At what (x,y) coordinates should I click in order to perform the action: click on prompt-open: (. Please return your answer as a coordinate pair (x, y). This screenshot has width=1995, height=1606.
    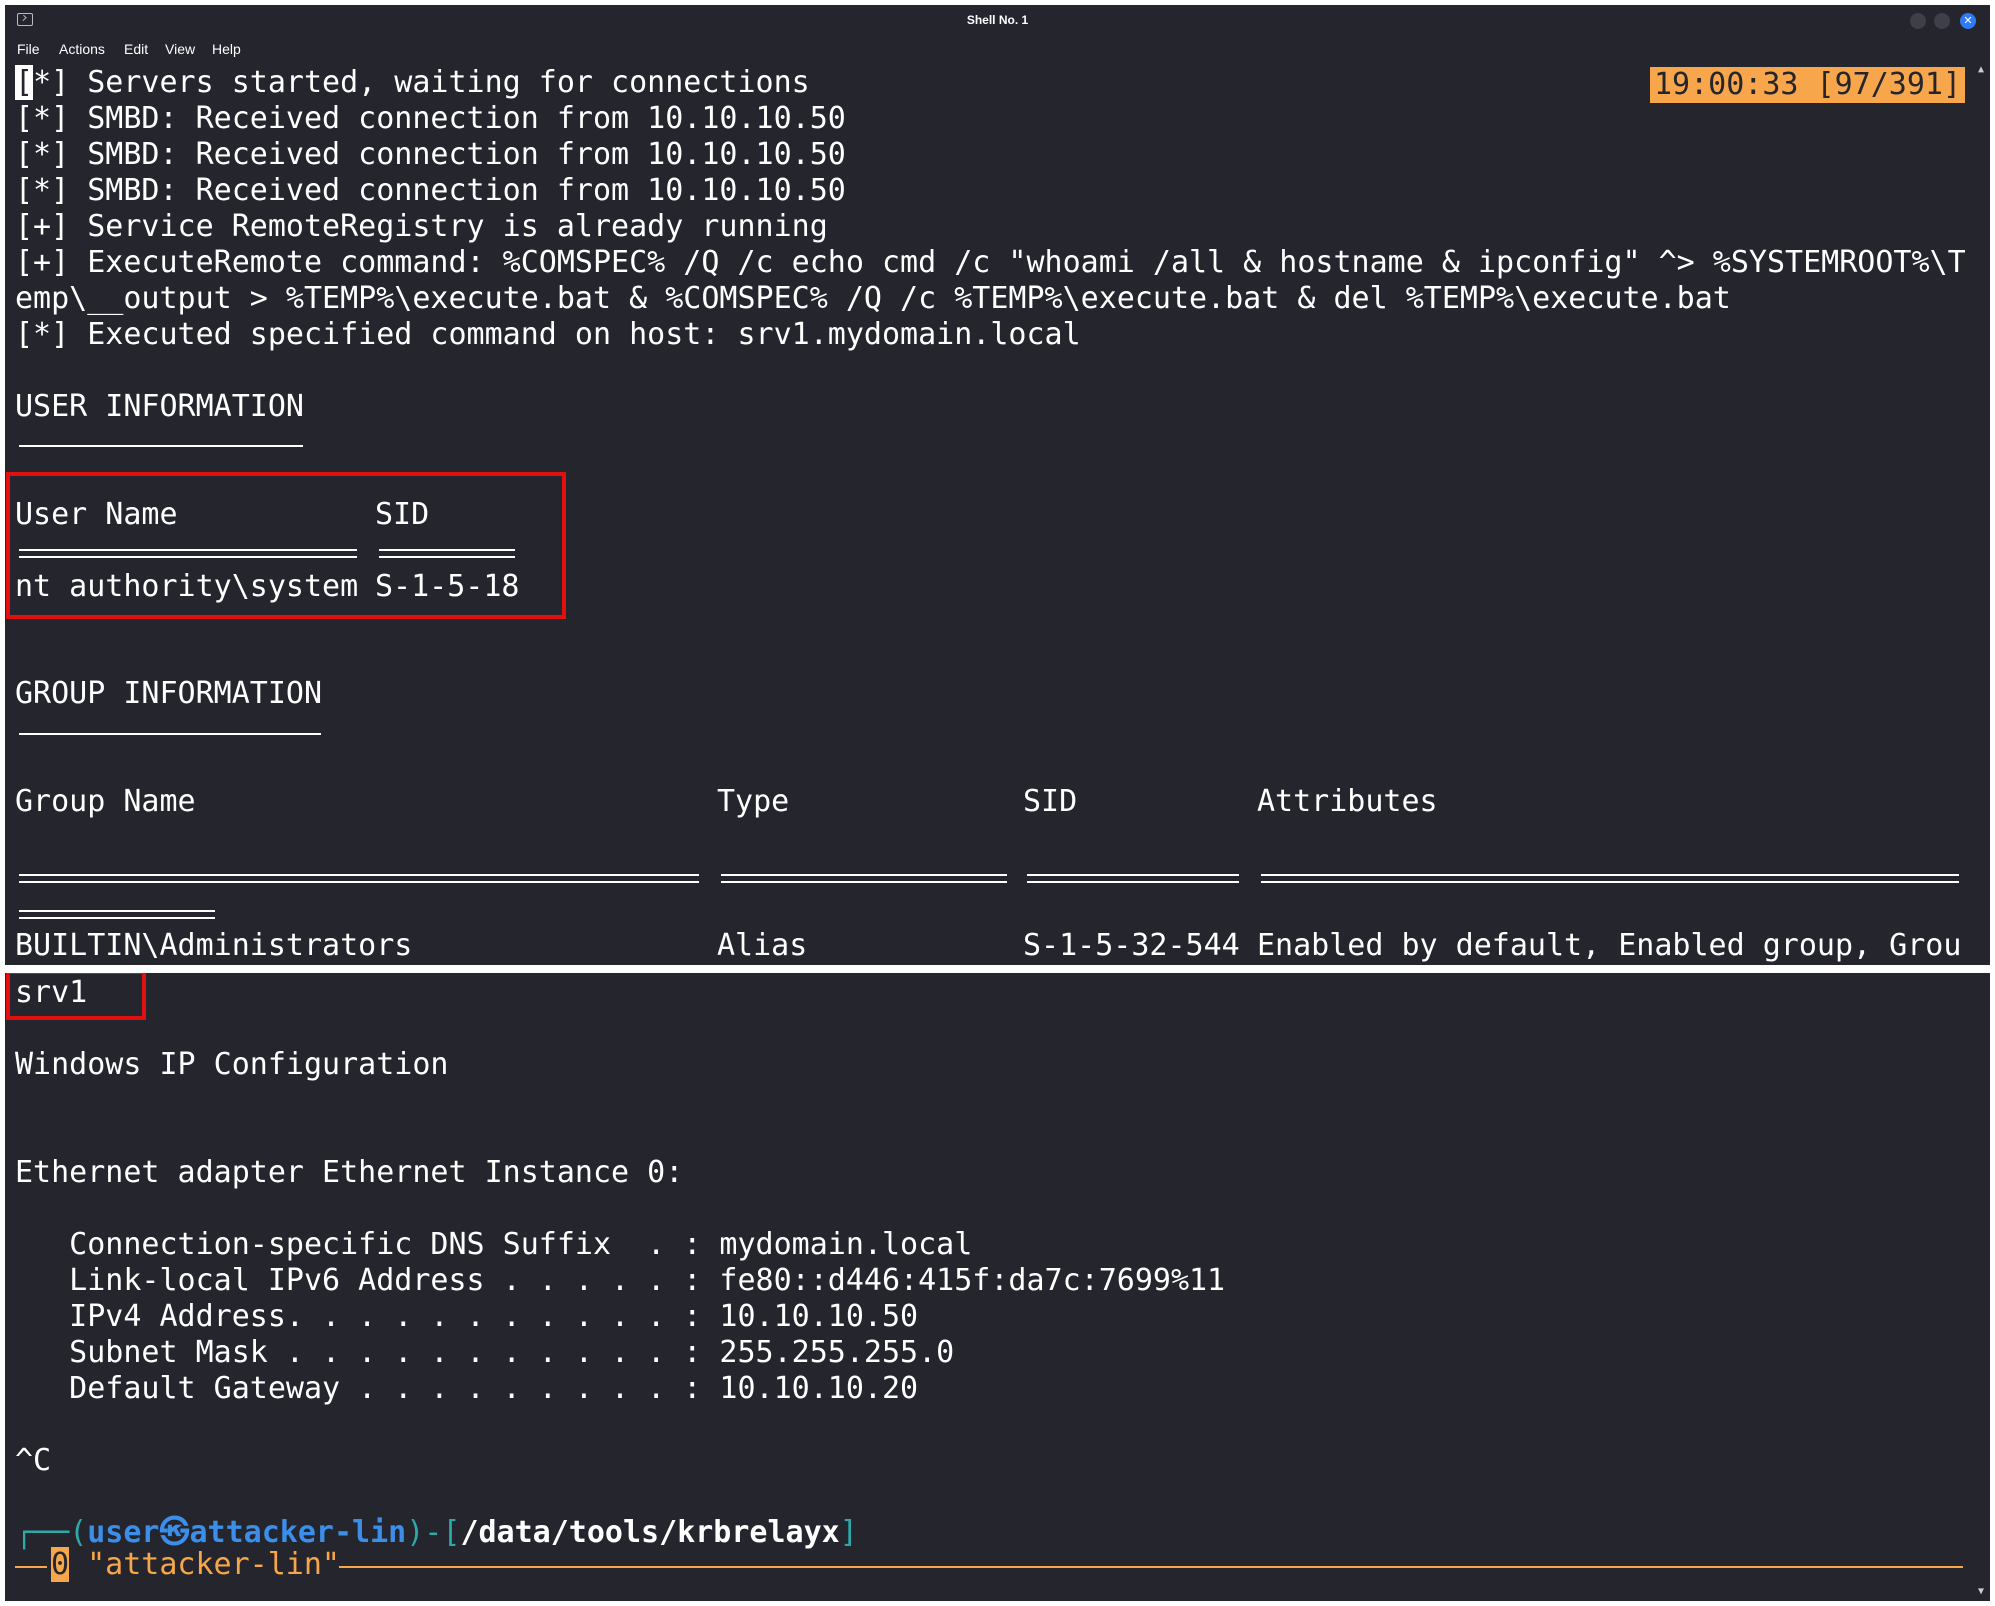
    Looking at the image, I should click on (78, 1532).